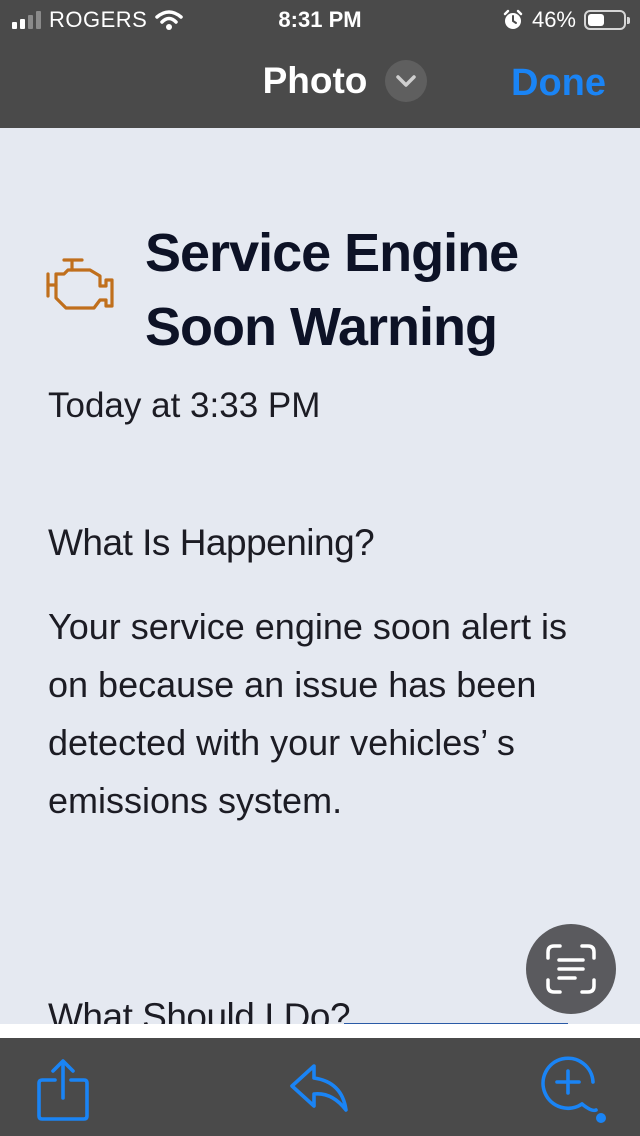  What do you see at coordinates (558, 83) in the screenshot?
I see `done-button: Done` at bounding box center [558, 83].